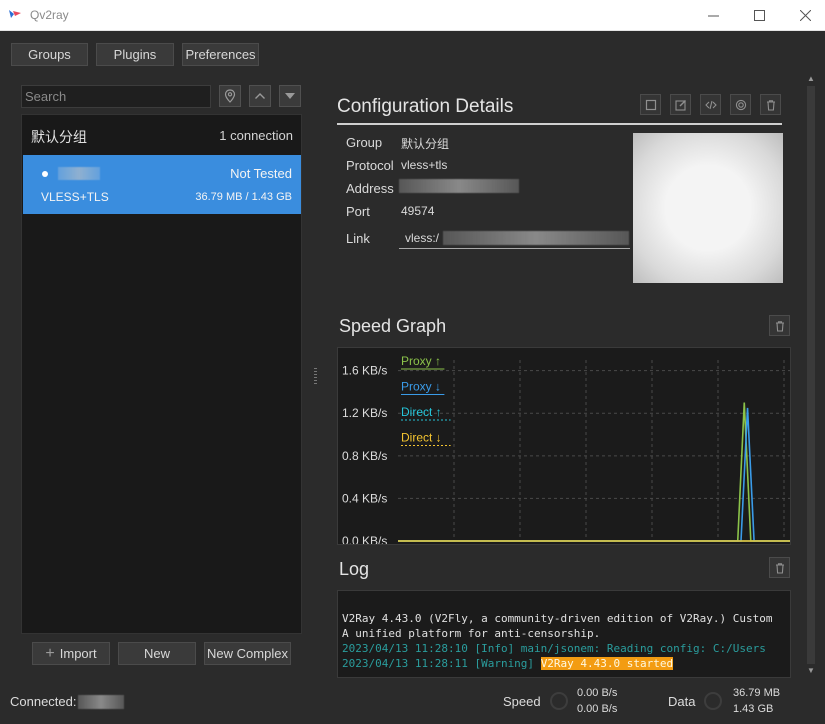 The width and height of the screenshot is (825, 724). Describe the element at coordinates (49, 54) in the screenshot. I see `groups-button: Groups` at that location.